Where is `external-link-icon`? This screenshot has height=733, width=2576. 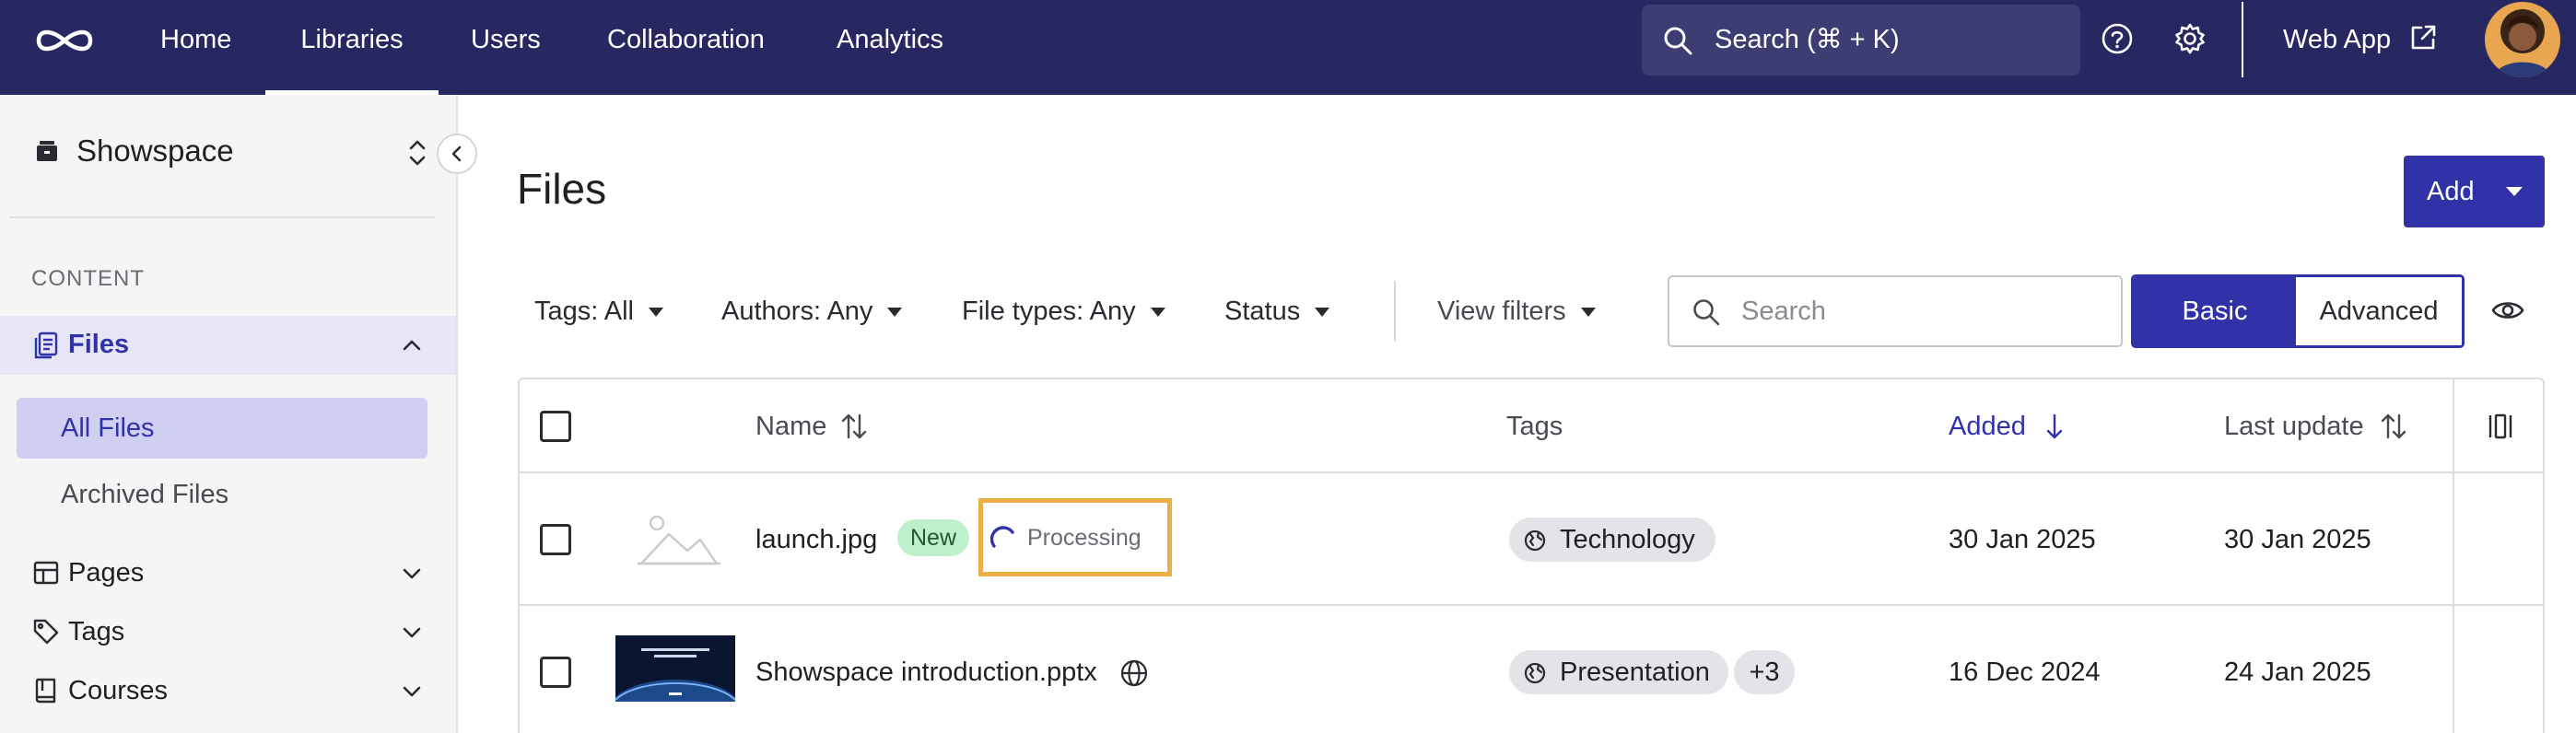 external-link-icon is located at coordinates (2423, 37).